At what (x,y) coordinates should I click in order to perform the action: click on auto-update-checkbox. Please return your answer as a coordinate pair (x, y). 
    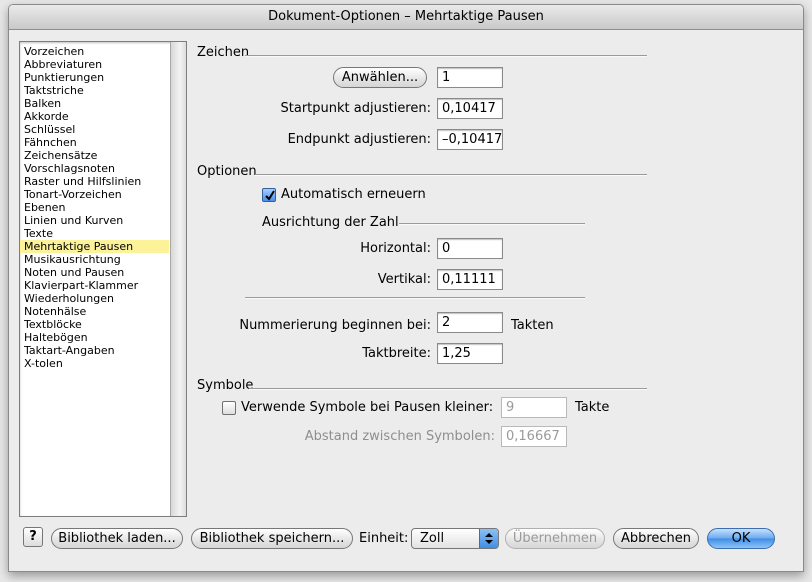
    Looking at the image, I should click on (269, 195).